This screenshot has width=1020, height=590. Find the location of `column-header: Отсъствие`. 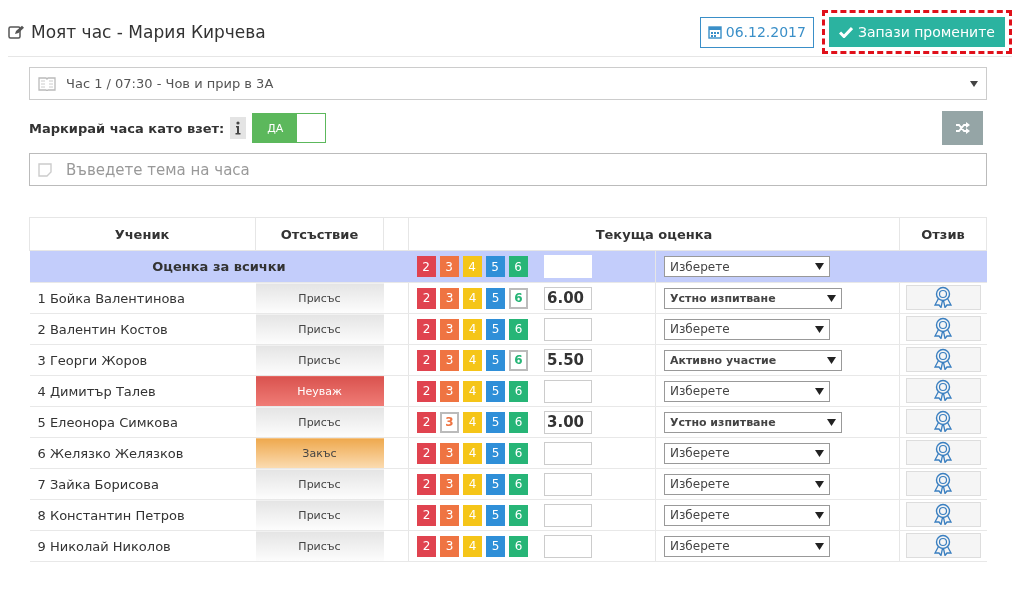

column-header: Отсъствие is located at coordinates (319, 234).